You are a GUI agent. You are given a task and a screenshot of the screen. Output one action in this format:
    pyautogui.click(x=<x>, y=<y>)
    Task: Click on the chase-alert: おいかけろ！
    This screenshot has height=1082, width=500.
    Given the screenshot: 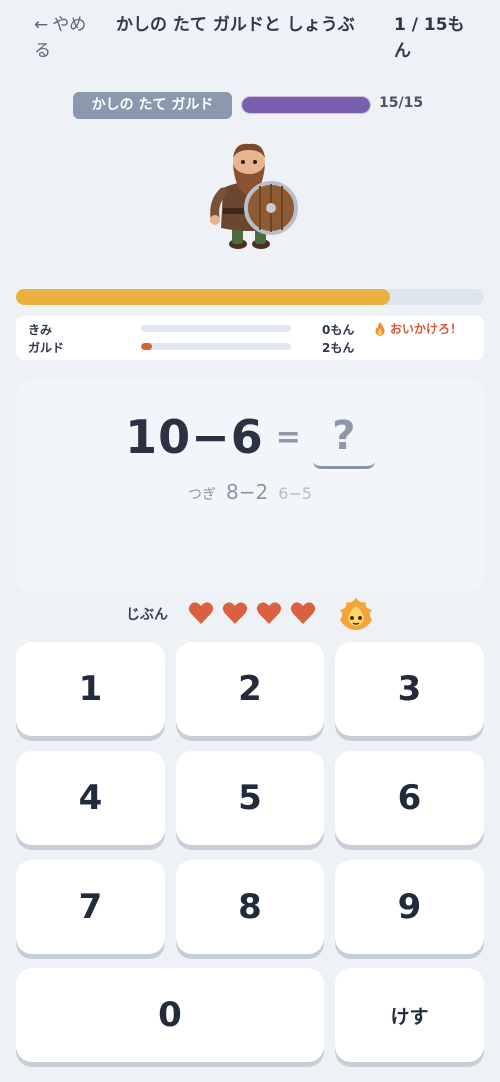 What is the action you would take?
    pyautogui.click(x=418, y=328)
    